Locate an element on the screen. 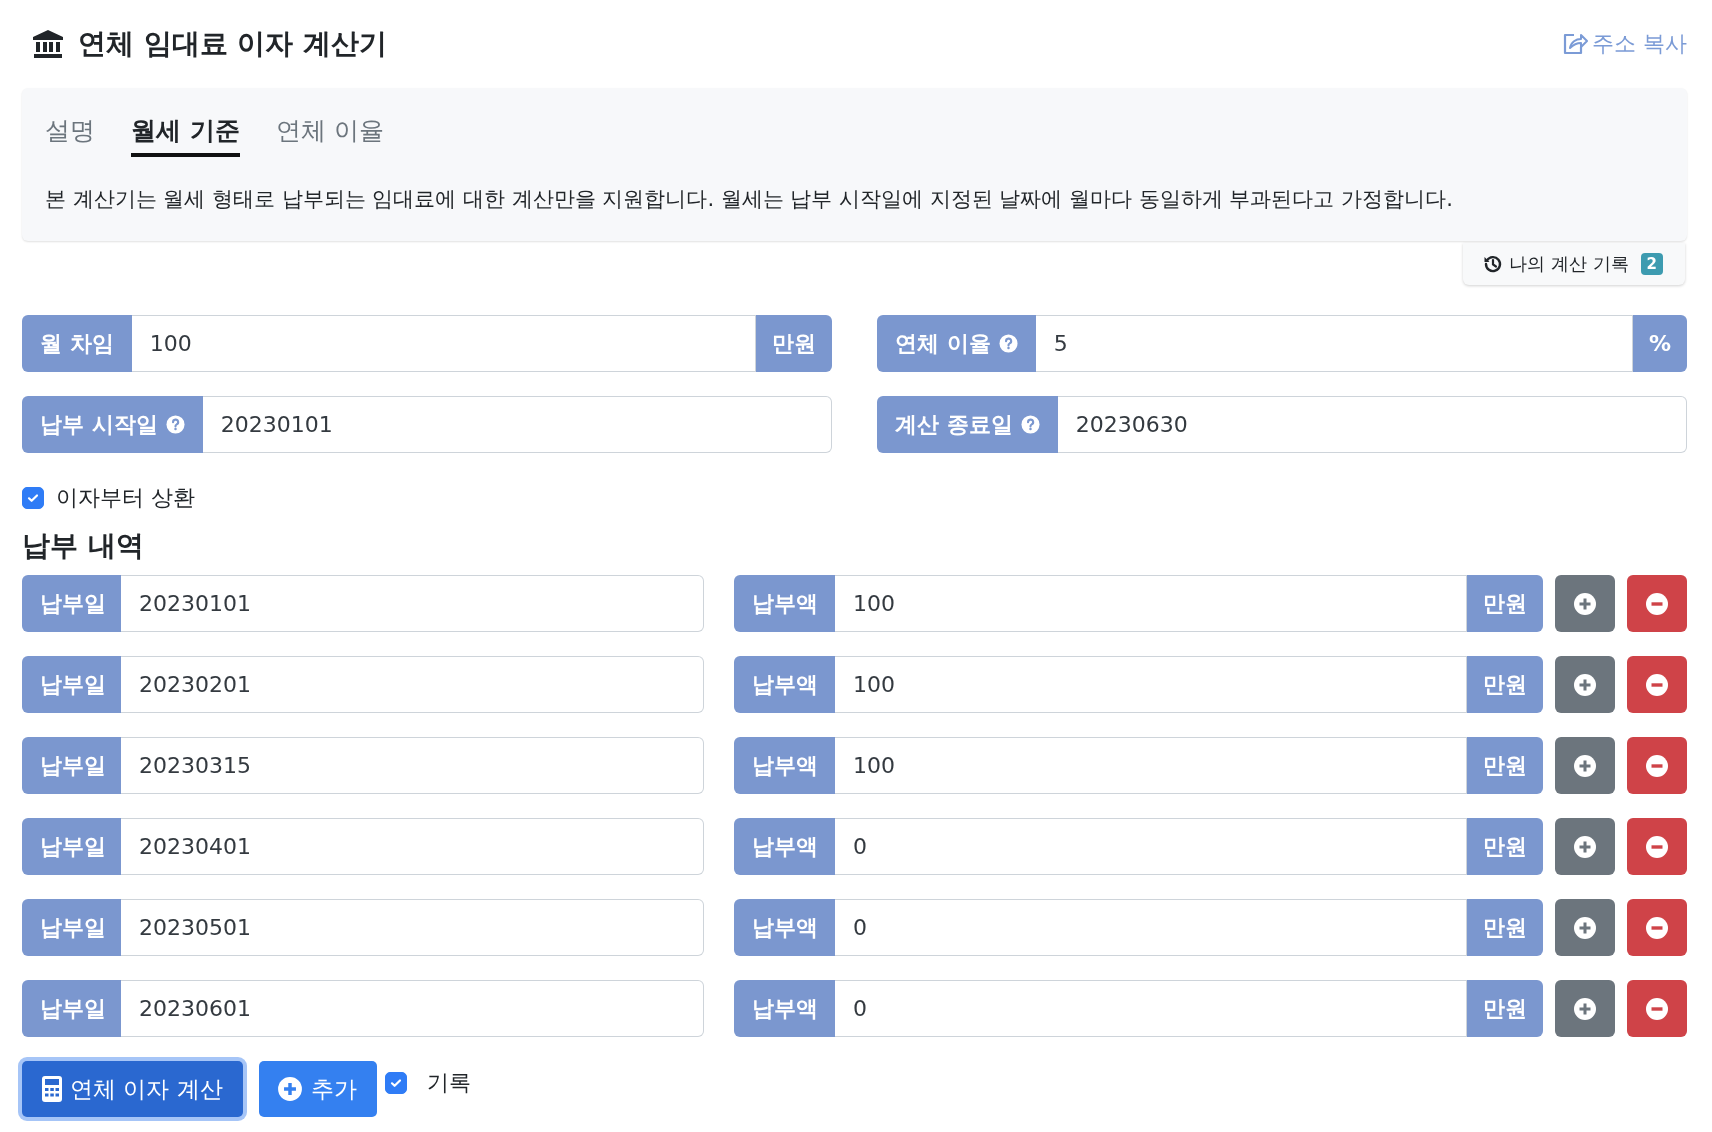 The image size is (1712, 1132). checkbox-label: 기록 is located at coordinates (448, 1083).